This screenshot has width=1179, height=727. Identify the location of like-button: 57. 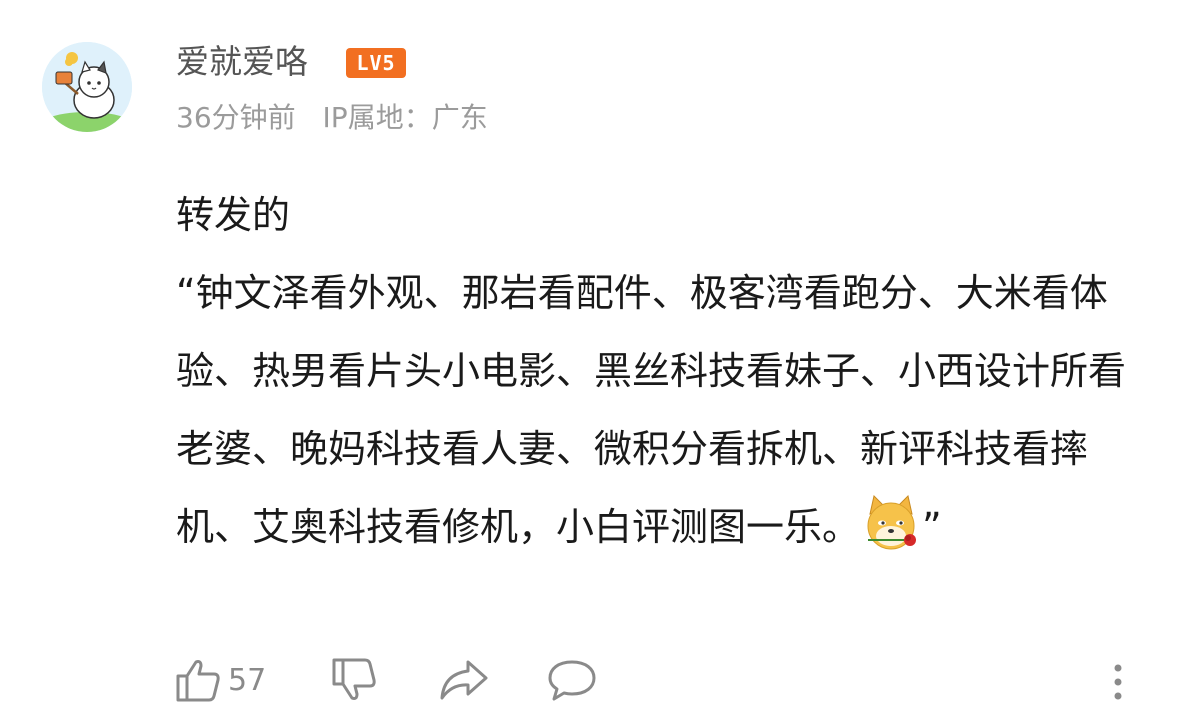
(220, 680).